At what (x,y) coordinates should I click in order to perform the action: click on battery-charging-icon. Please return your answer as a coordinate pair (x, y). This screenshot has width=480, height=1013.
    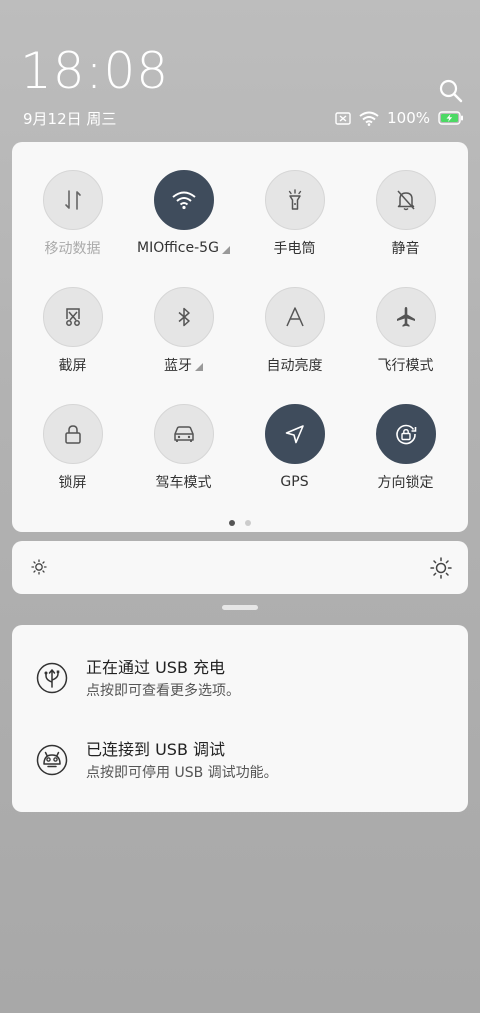
    Looking at the image, I should click on (451, 118).